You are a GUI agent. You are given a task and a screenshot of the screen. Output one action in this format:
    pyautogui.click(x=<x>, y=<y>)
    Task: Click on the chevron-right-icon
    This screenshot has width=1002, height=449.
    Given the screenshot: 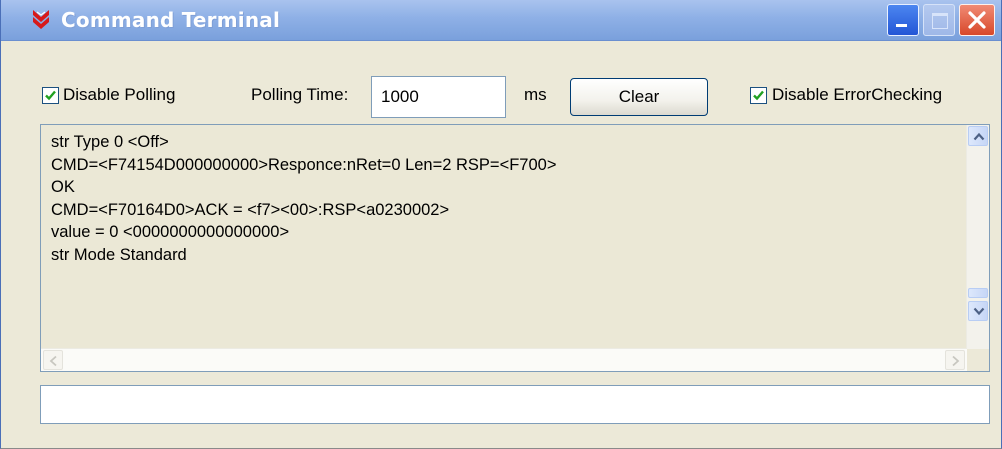 What is the action you would take?
    pyautogui.click(x=956, y=361)
    